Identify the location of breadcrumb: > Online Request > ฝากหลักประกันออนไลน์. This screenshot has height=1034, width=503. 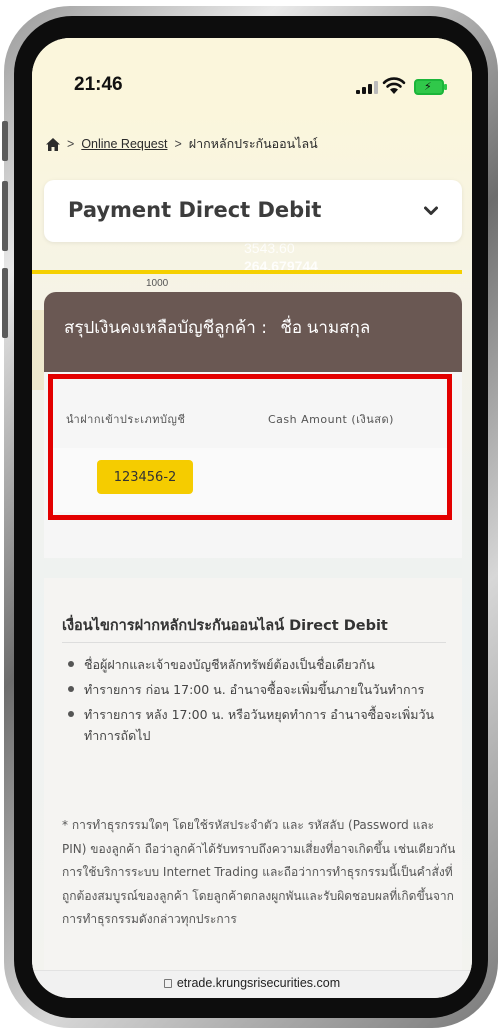
(182, 144).